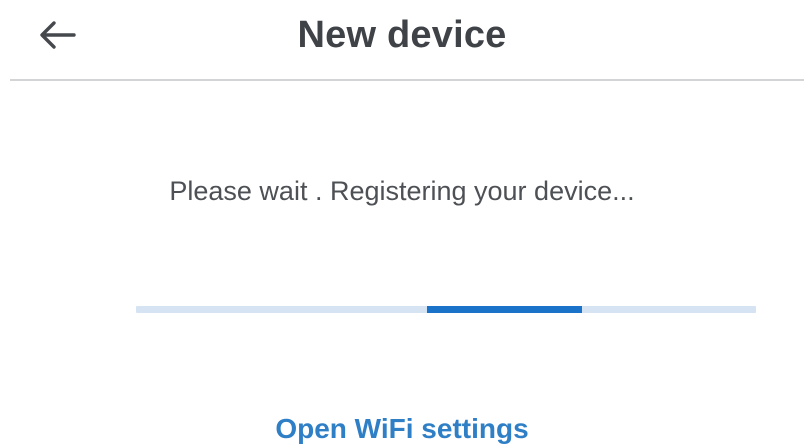 Image resolution: width=804 pixels, height=448 pixels. I want to click on progress-indicator, so click(505, 309).